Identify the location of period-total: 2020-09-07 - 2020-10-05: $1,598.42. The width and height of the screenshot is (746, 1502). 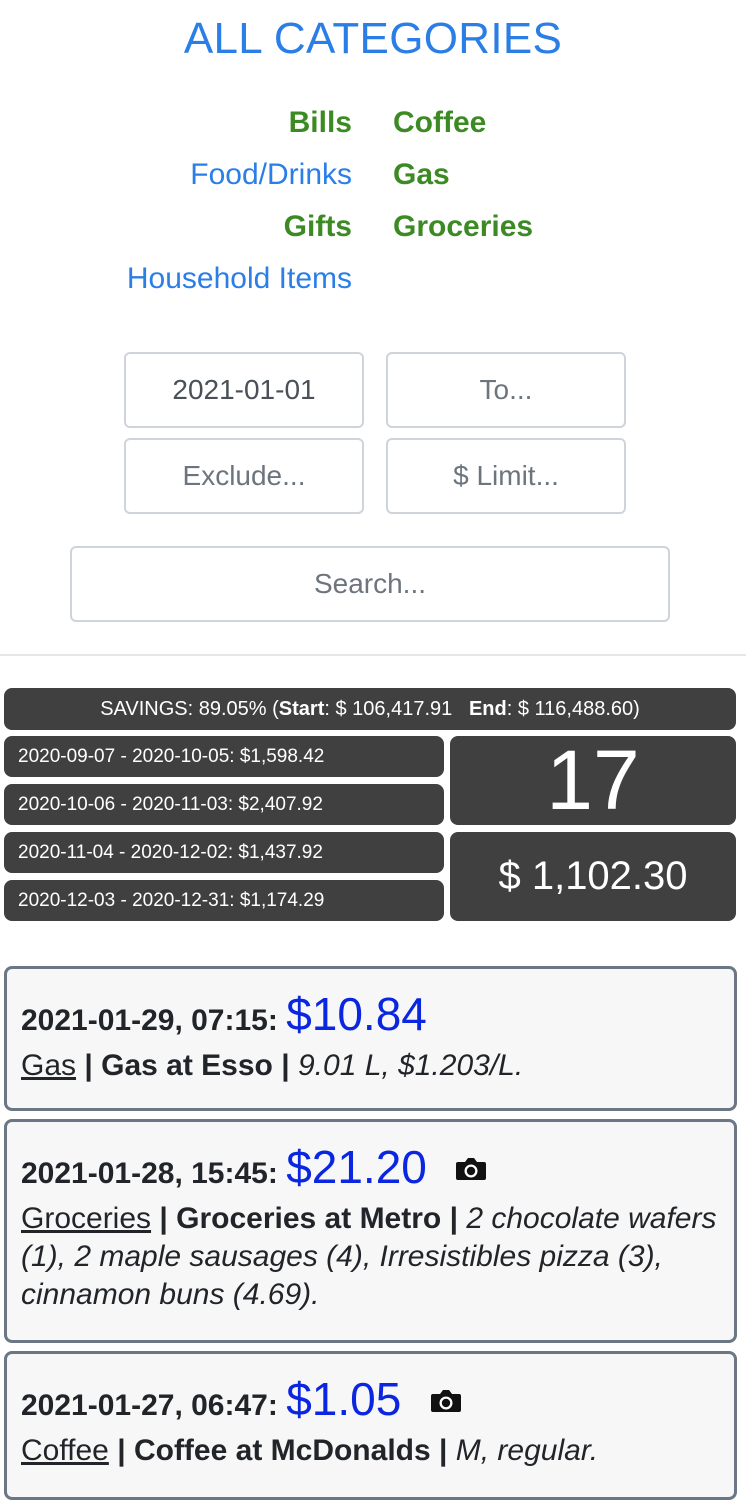
(224, 756).